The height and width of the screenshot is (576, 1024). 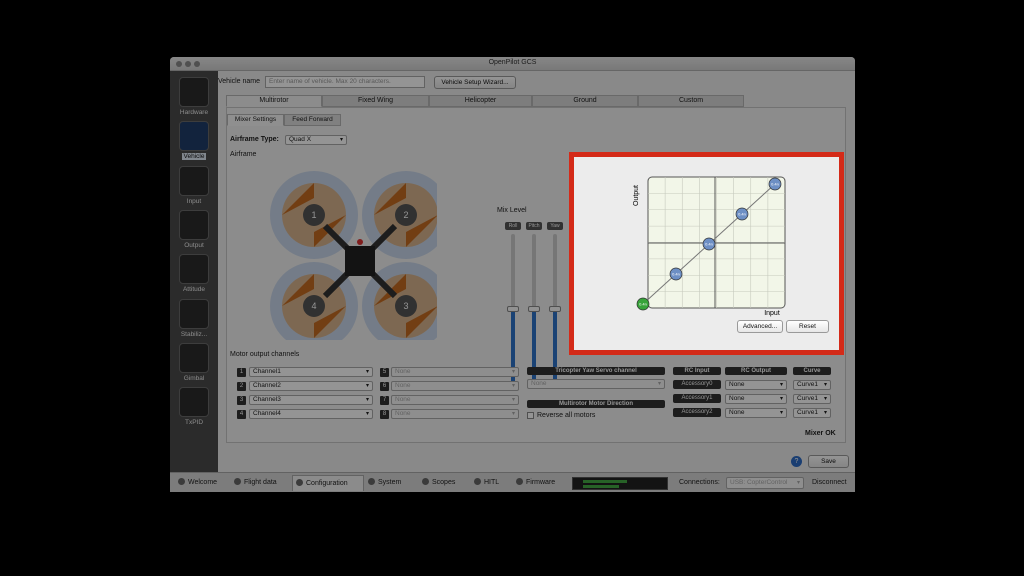 What do you see at coordinates (444, 482) in the screenshot?
I see `tab-scopes-label: Scopes` at bounding box center [444, 482].